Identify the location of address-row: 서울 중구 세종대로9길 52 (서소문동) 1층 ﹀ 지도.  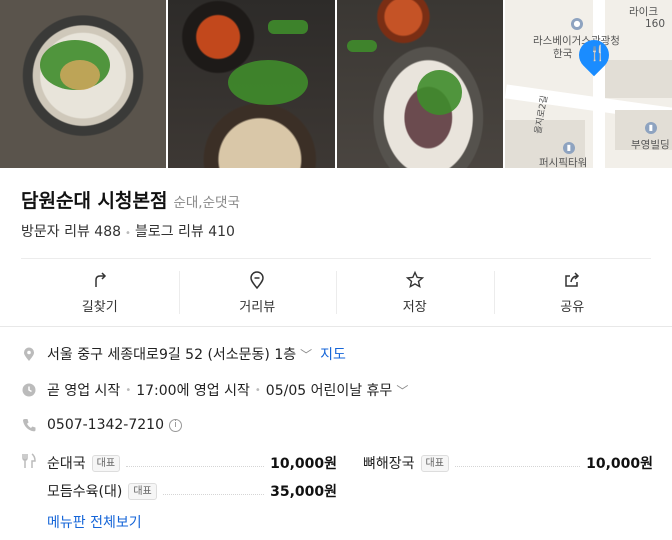
(183, 354).